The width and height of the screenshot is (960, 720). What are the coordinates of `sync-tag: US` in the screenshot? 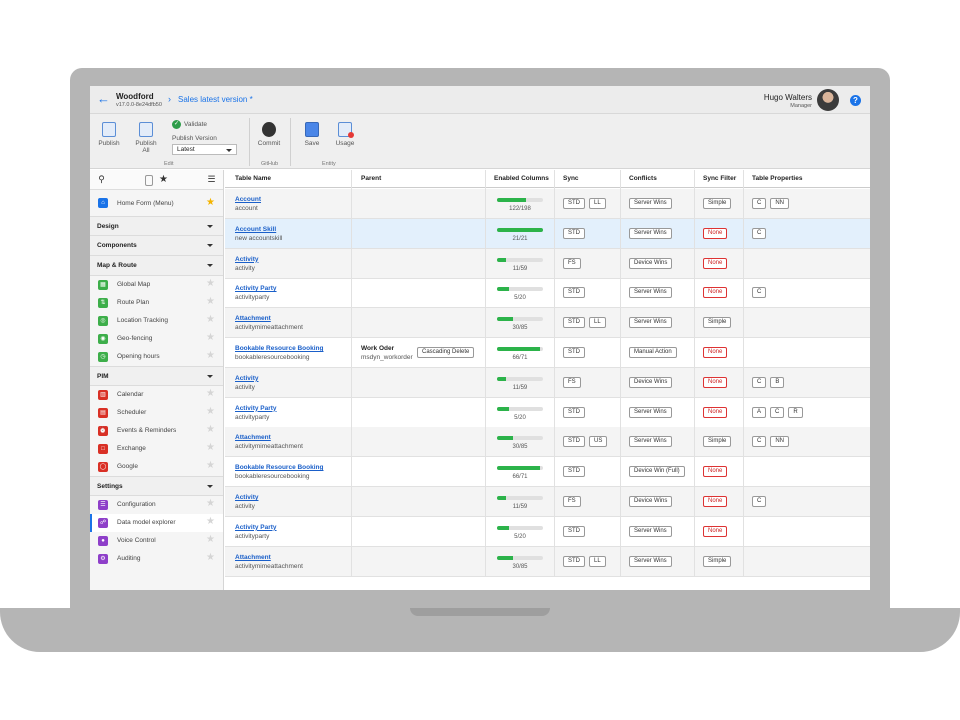 It's located at (598, 442).